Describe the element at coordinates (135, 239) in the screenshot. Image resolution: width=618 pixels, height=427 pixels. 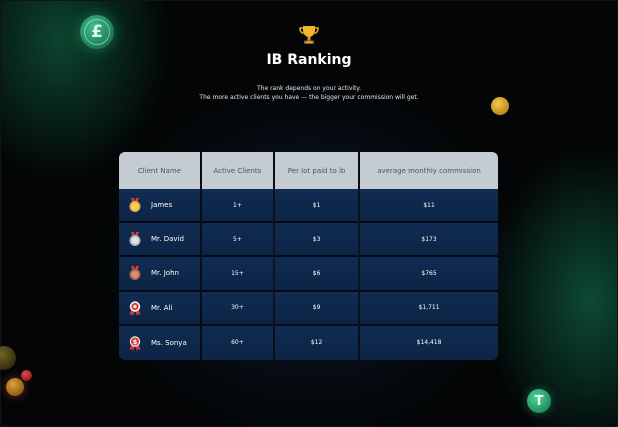
I see `silver-medal-icon` at that location.